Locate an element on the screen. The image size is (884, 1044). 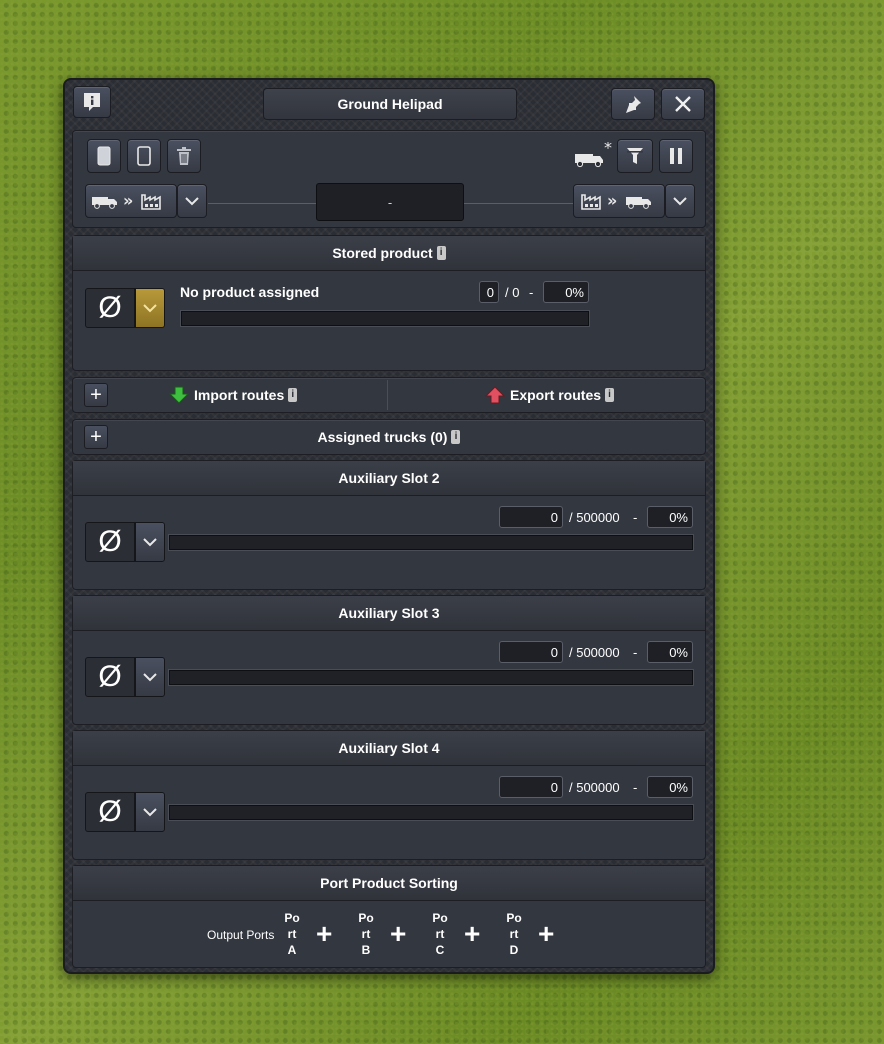
delete-button is located at coordinates (184, 156).